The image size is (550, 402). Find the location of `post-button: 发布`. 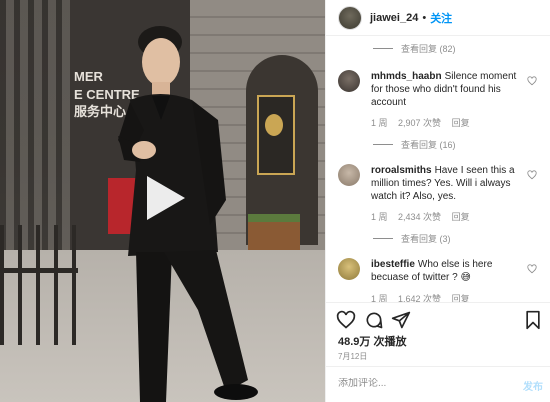

post-button: 发布 is located at coordinates (533, 385).